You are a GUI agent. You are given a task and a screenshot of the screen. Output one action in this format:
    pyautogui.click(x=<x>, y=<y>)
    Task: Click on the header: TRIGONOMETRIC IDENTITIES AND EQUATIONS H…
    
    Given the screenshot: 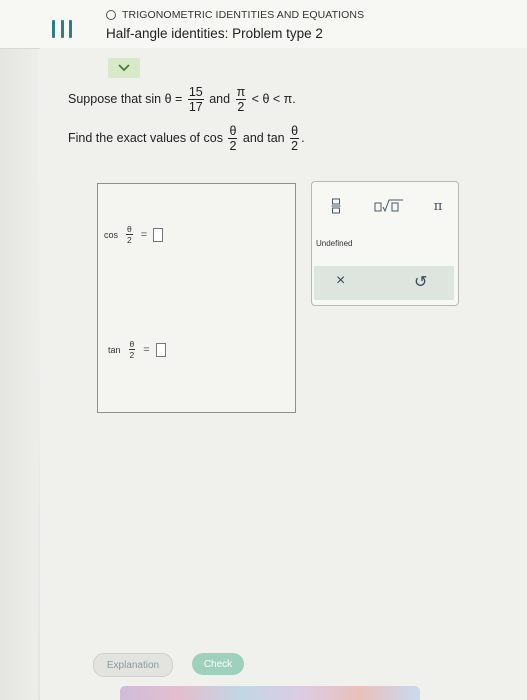 What is the action you would take?
    pyautogui.click(x=263, y=24)
    